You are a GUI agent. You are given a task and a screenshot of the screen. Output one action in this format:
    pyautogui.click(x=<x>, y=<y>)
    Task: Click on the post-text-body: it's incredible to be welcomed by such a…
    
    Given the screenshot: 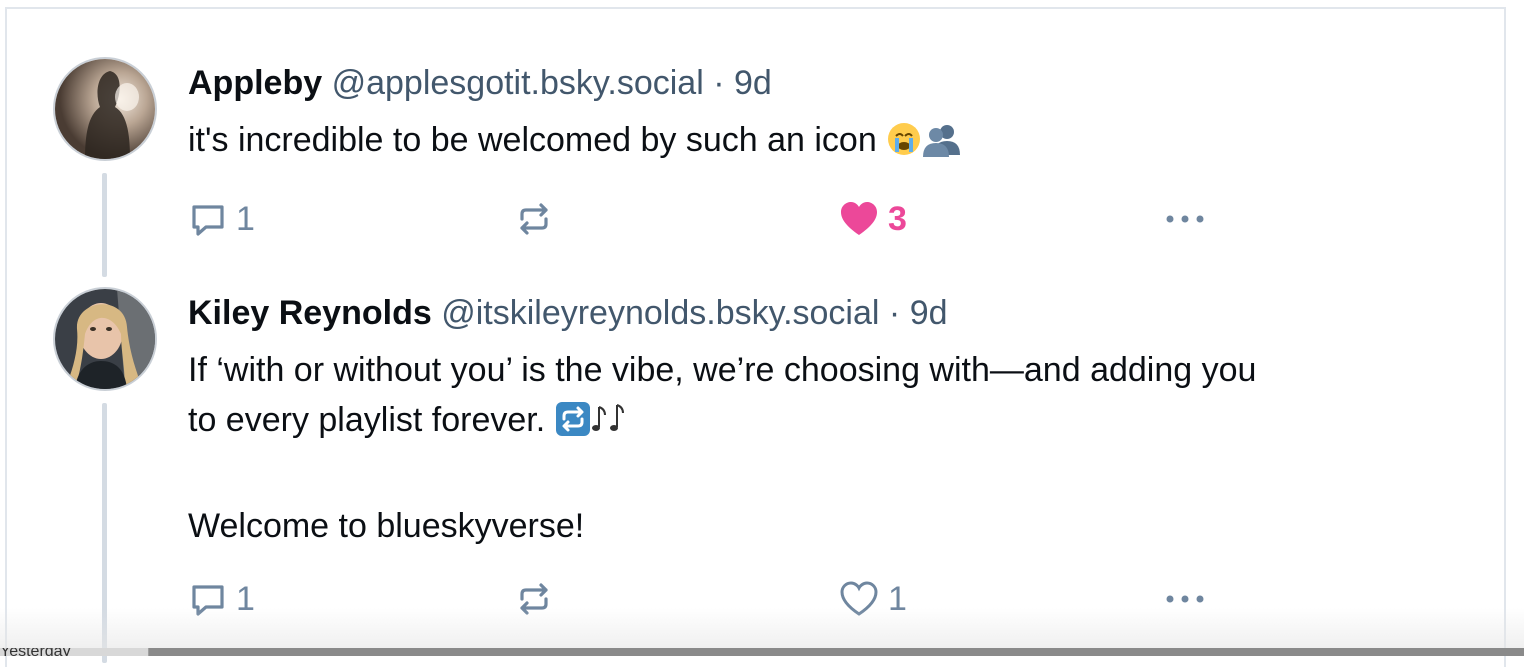 What is the action you would take?
    pyautogui.click(x=532, y=140)
    